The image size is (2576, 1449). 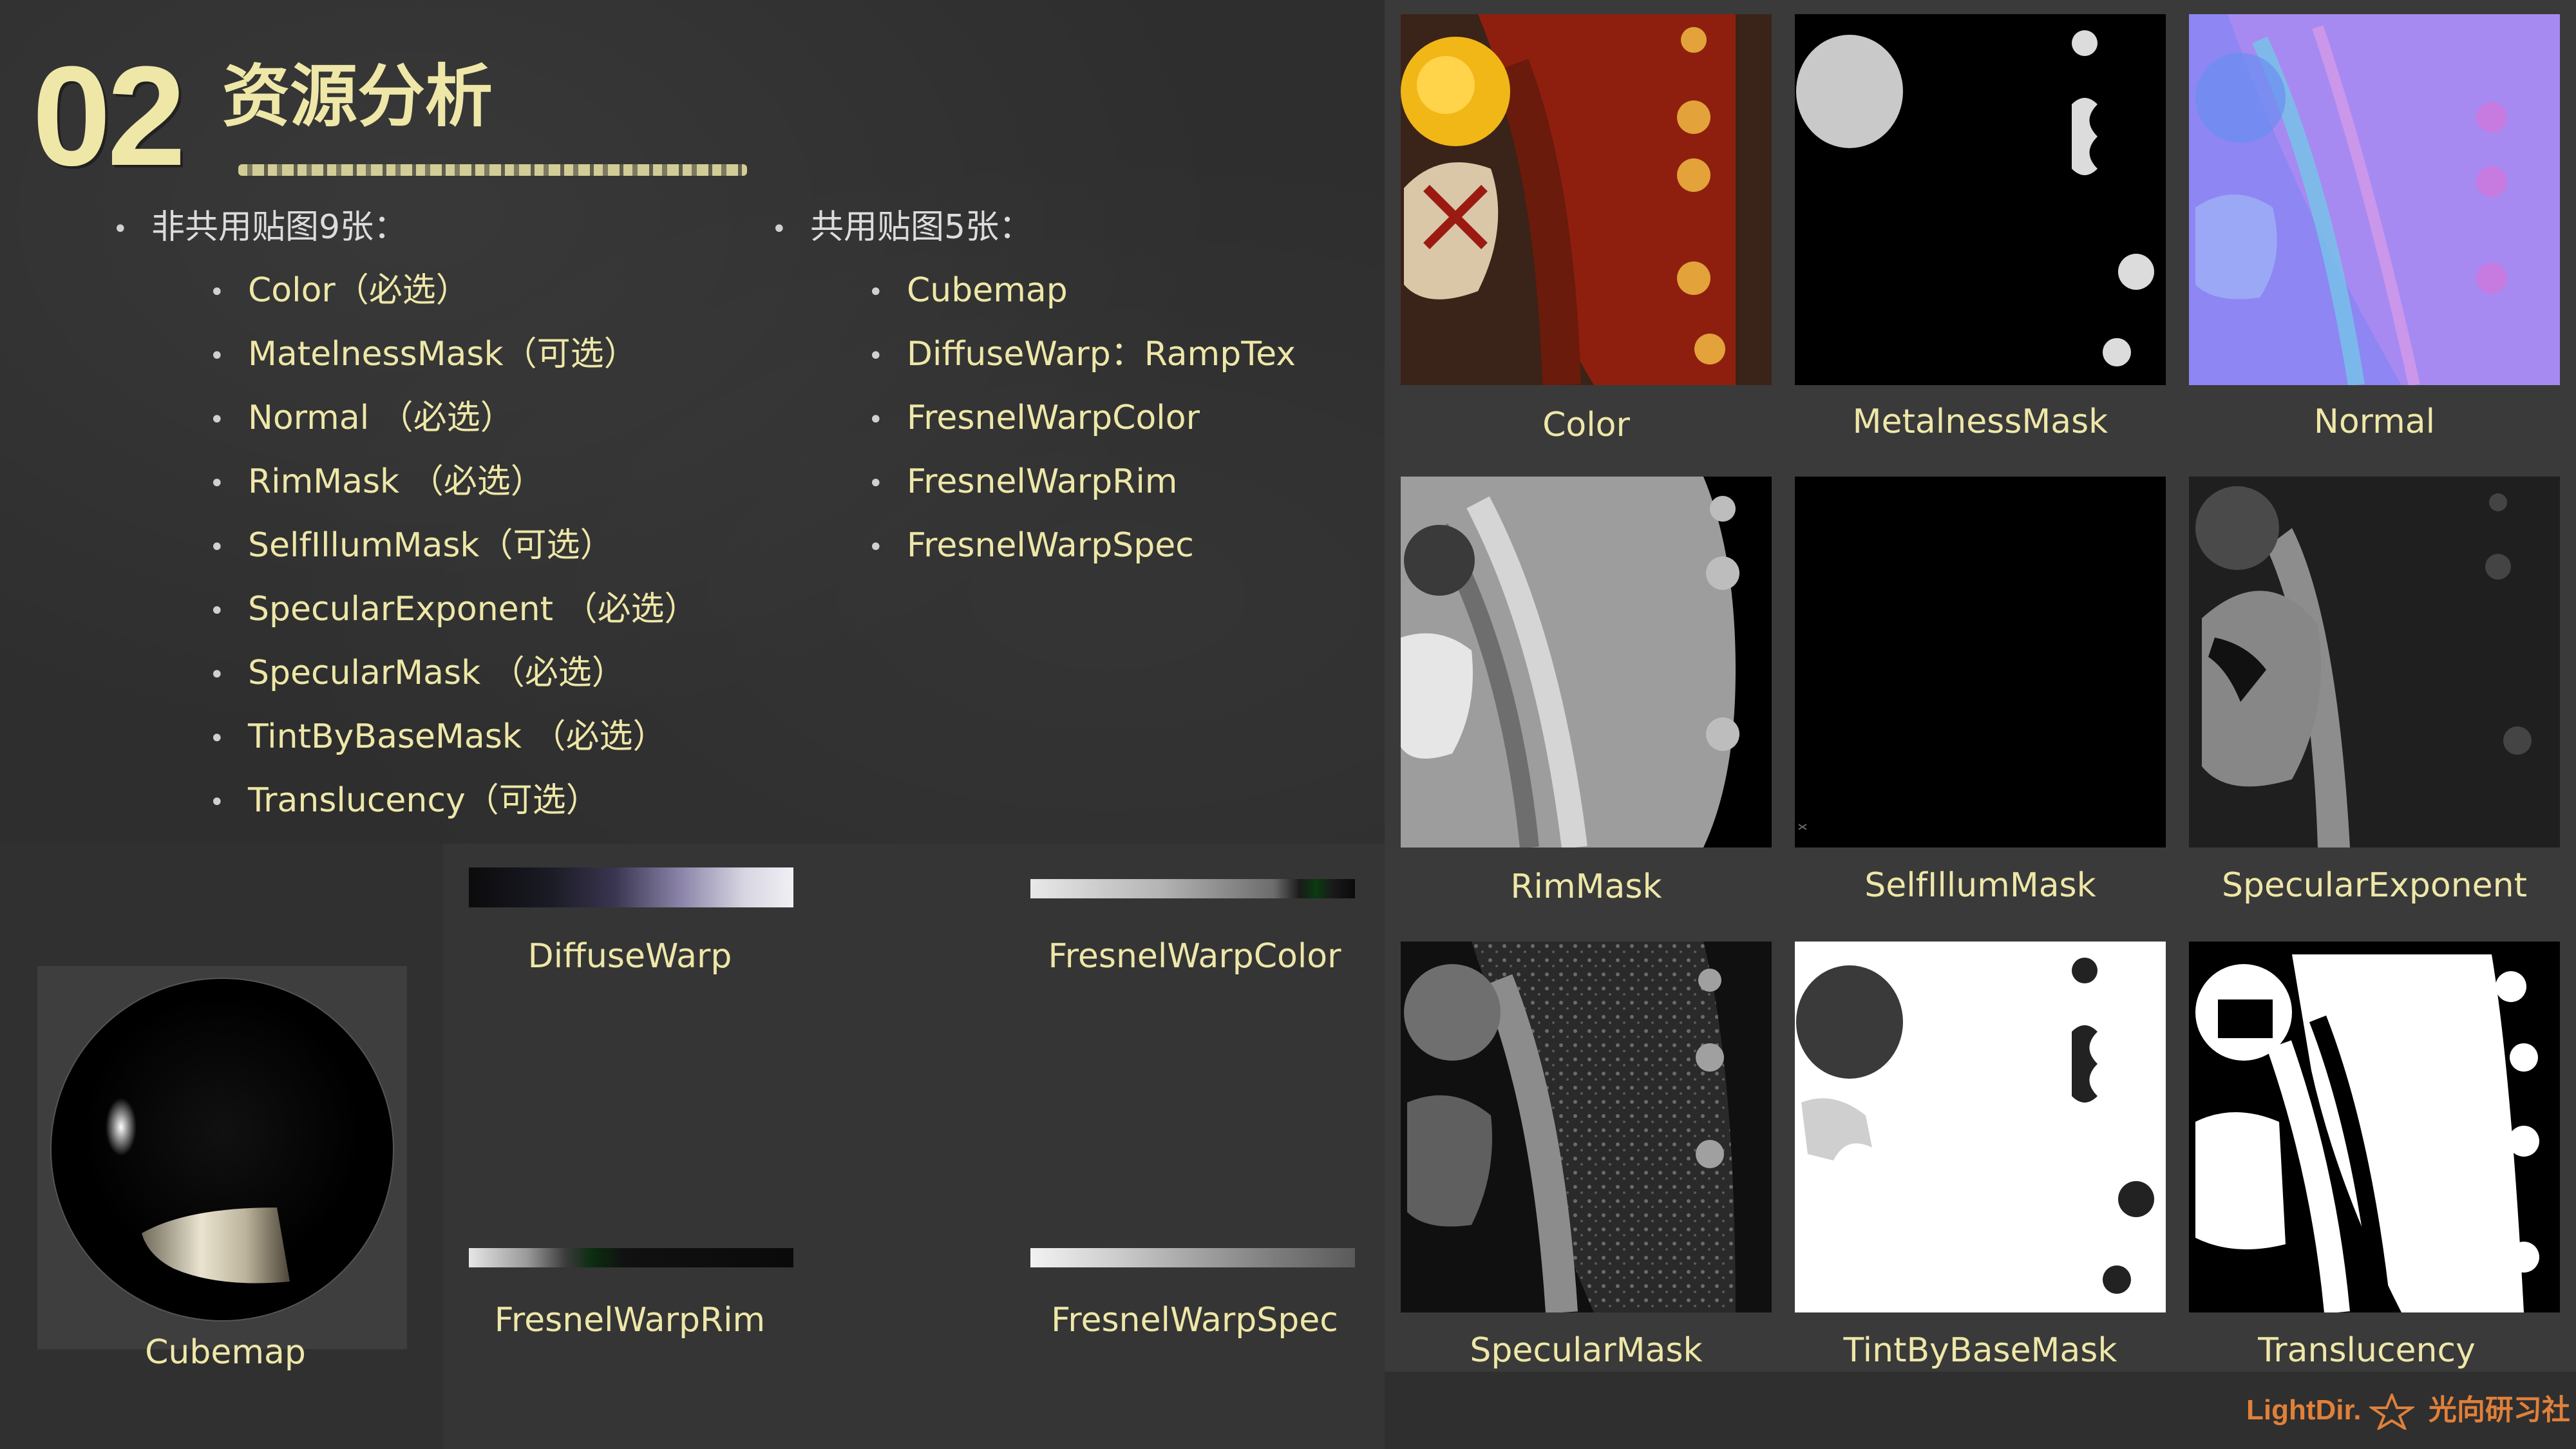 I want to click on list-item: • MatelnessMask（可选）, so click(x=423, y=355).